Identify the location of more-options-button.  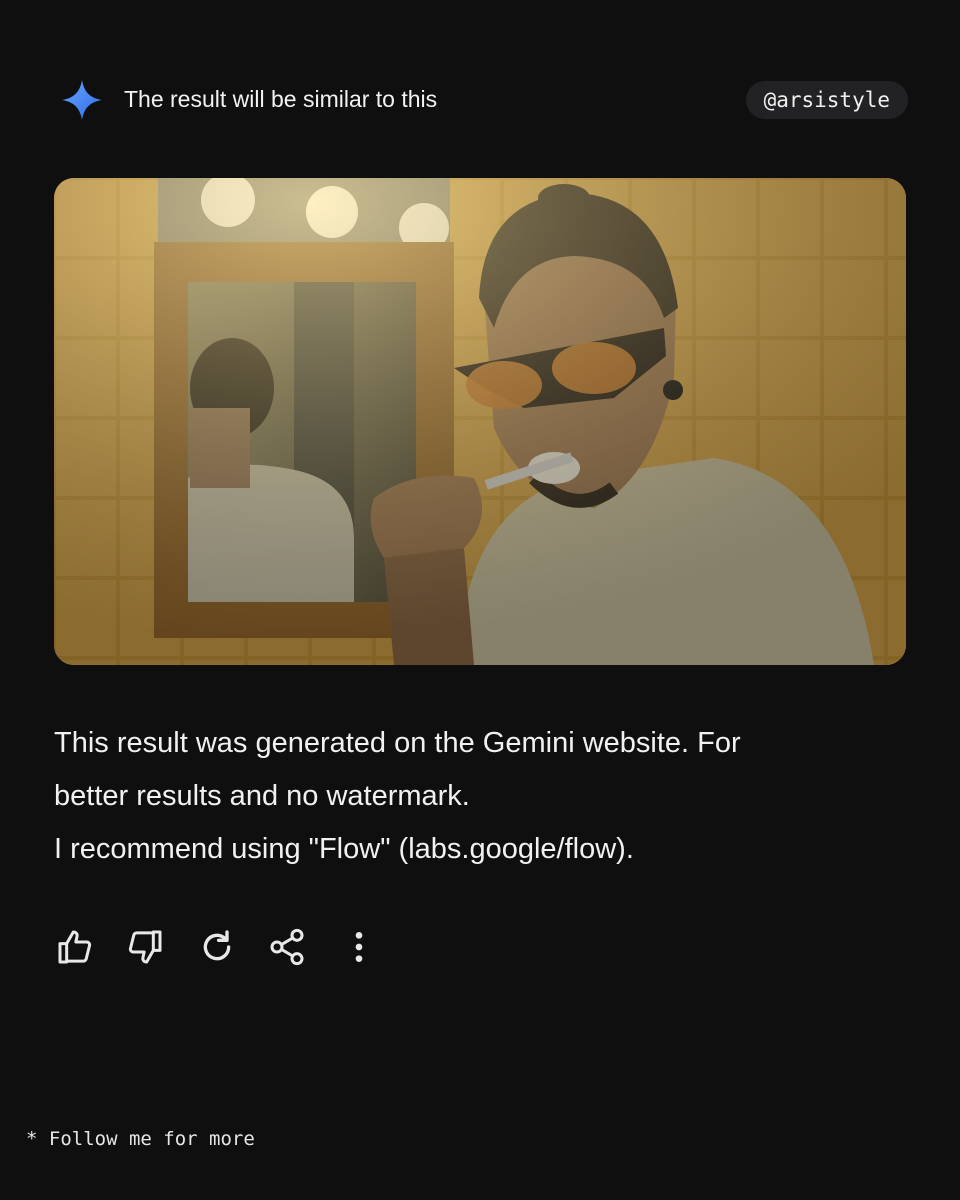
(359, 947).